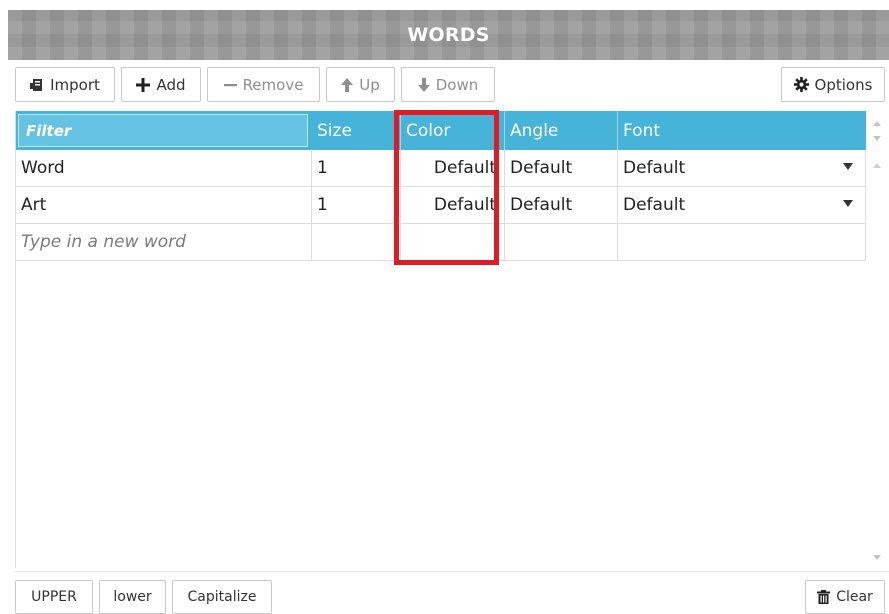 The height and width of the screenshot is (614, 889). Describe the element at coordinates (347, 84) in the screenshot. I see `arrow-up-icon` at that location.